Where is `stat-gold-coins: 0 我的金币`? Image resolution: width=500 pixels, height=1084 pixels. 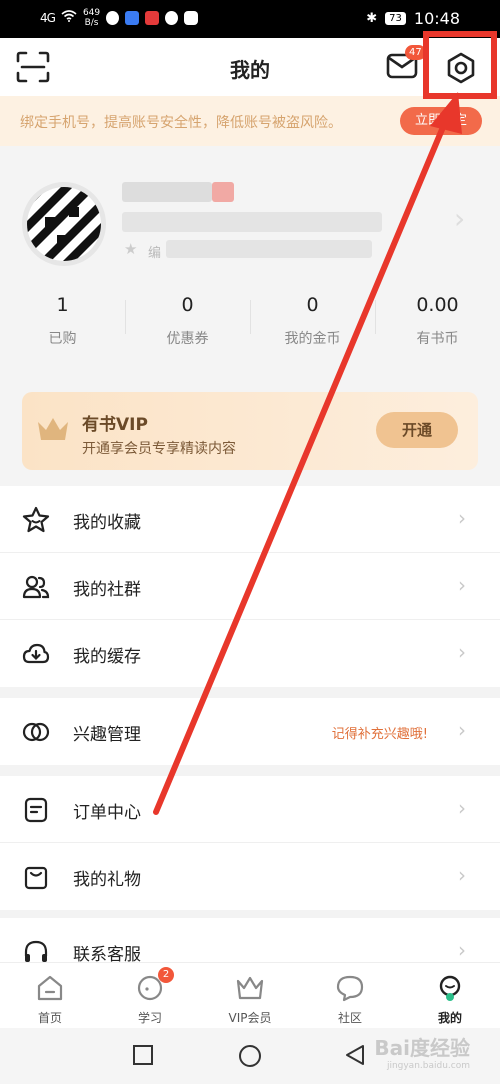 stat-gold-coins: 0 我的金币 is located at coordinates (312, 324).